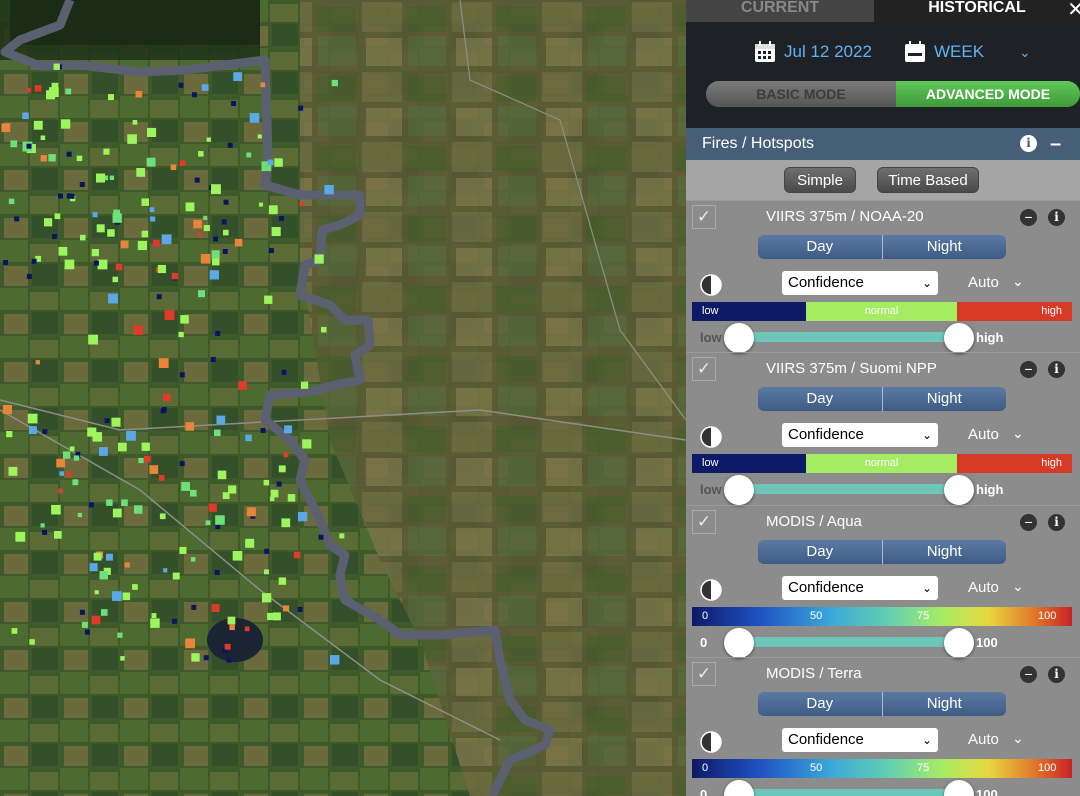  What do you see at coordinates (959, 338) in the screenshot?
I see `slider-max-handle` at bounding box center [959, 338].